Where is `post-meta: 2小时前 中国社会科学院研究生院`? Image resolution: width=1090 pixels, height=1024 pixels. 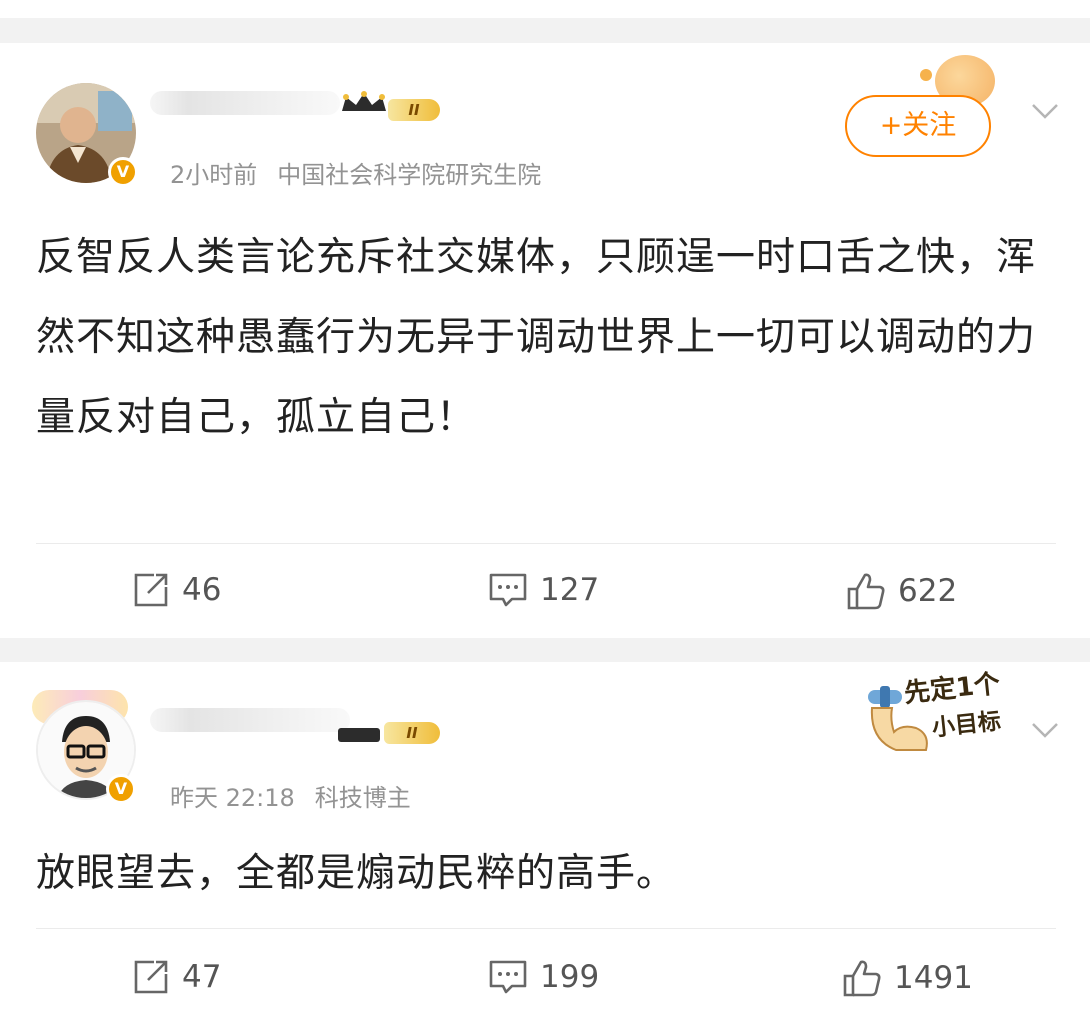 post-meta: 2小时前 中国社会科学院研究生院 is located at coordinates (365, 172).